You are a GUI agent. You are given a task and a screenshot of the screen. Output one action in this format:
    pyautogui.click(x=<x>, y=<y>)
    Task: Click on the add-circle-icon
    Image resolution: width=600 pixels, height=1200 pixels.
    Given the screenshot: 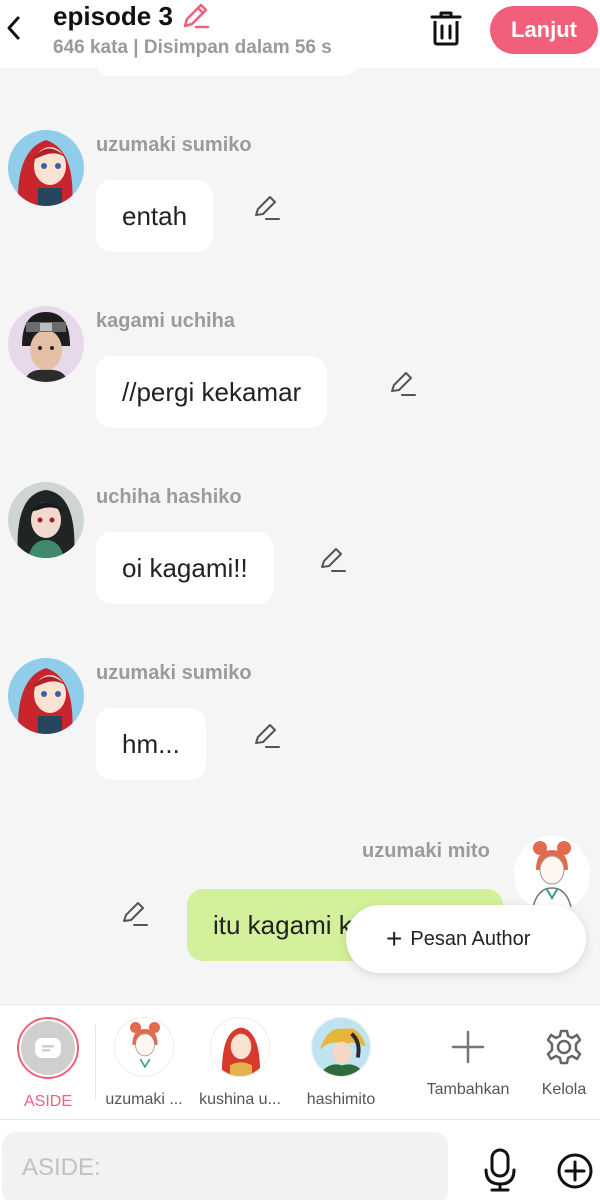 What is the action you would take?
    pyautogui.click(x=575, y=1171)
    